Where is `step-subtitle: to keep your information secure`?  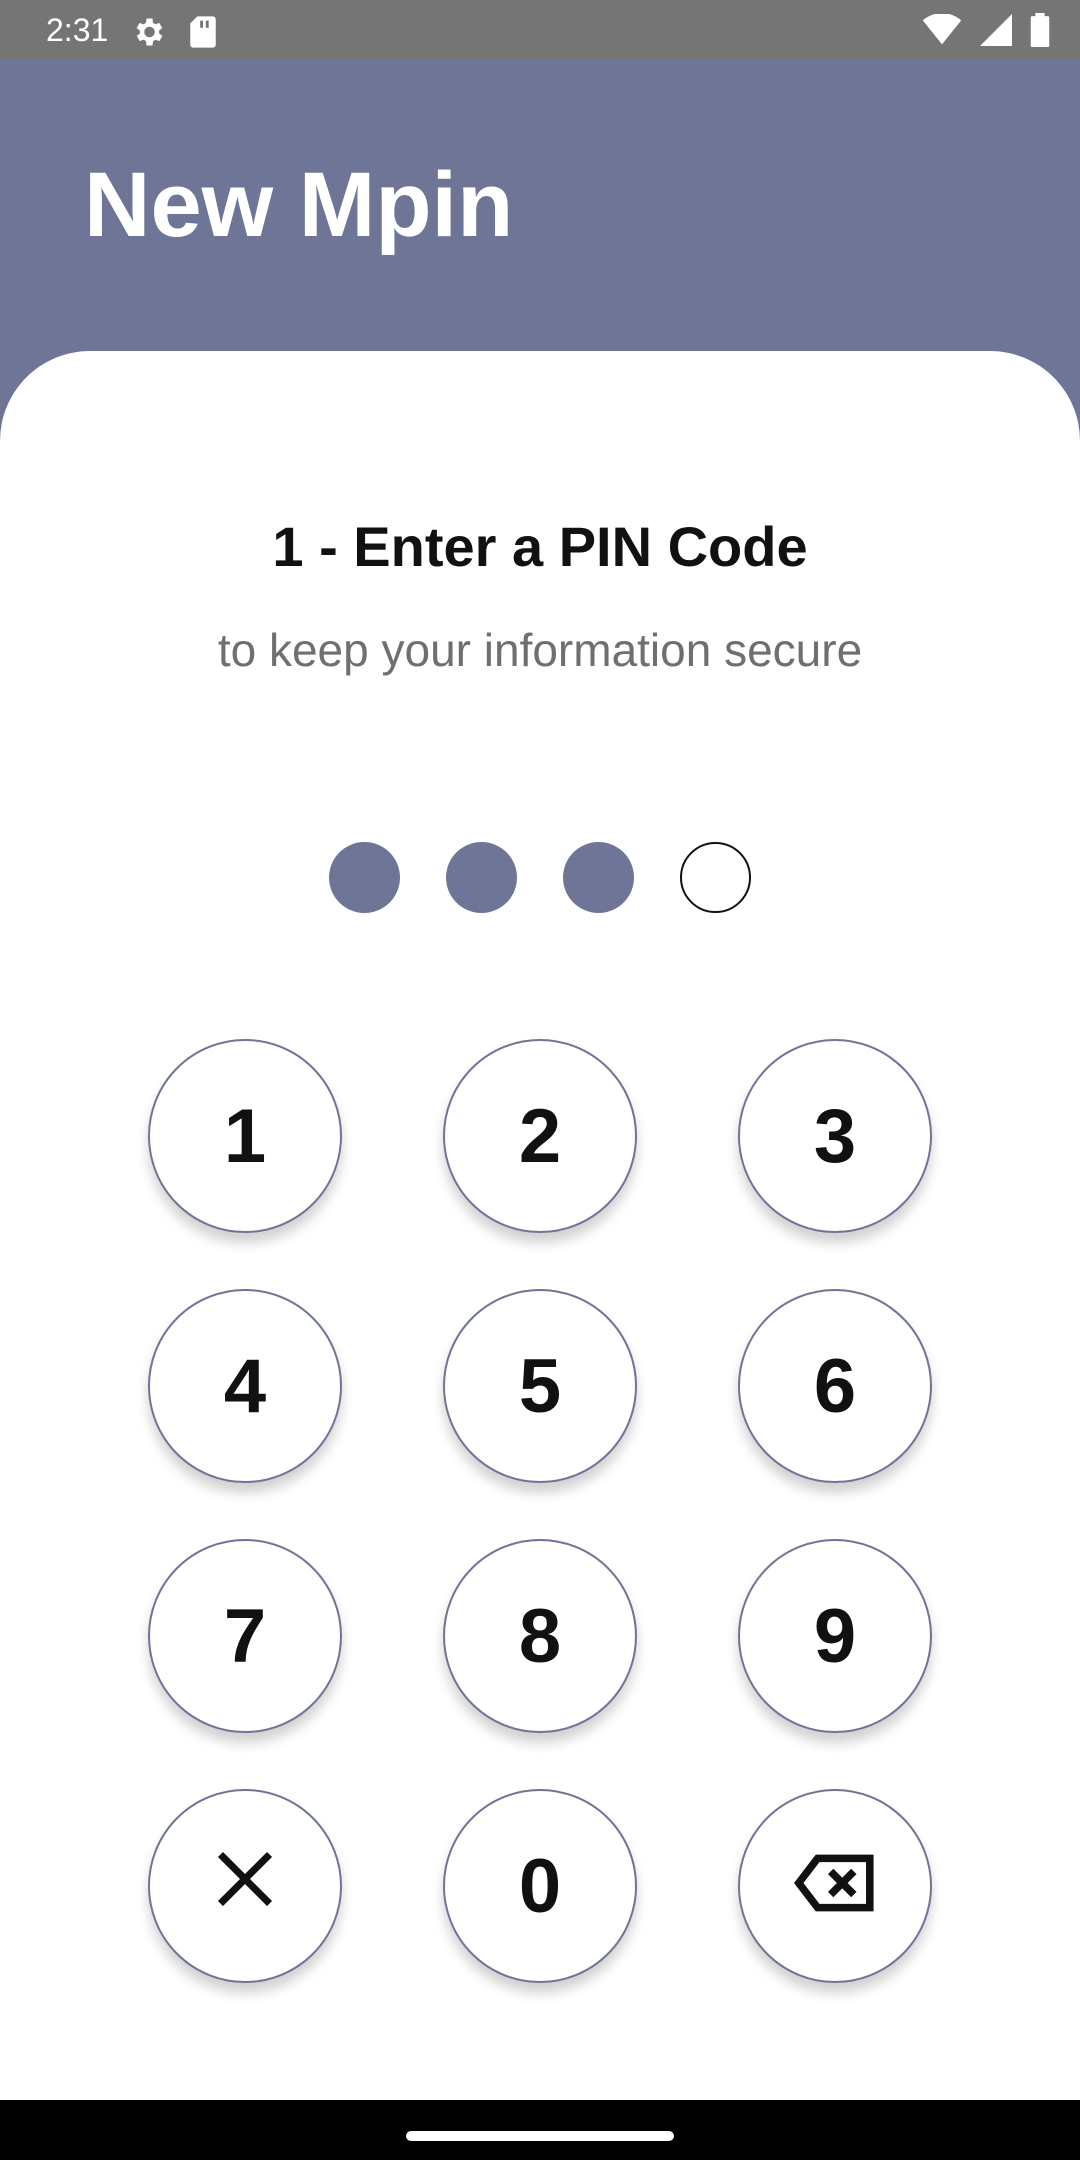 step-subtitle: to keep your information secure is located at coordinates (540, 650).